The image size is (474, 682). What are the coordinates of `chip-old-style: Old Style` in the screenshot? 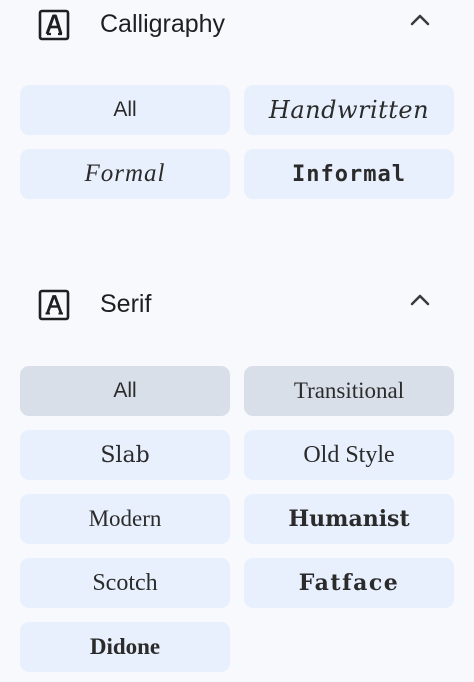 It's located at (349, 455).